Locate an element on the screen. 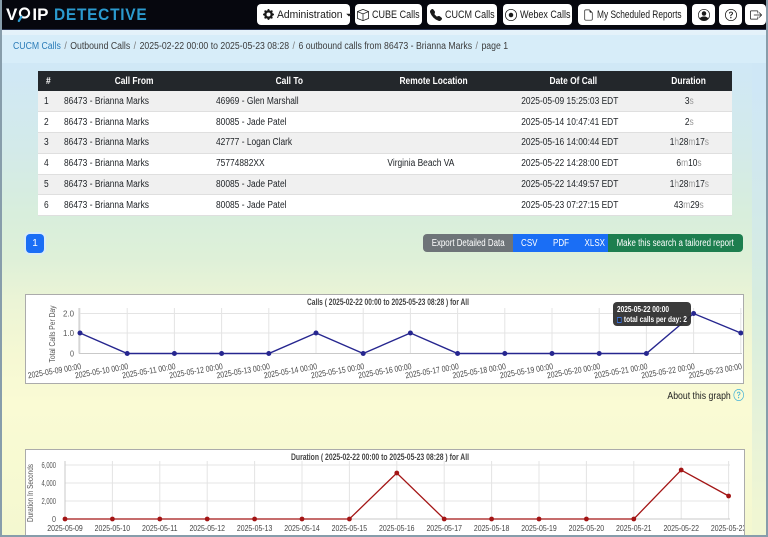 The image size is (768, 537). svg-text: 2025-05-15 is located at coordinates (350, 528).